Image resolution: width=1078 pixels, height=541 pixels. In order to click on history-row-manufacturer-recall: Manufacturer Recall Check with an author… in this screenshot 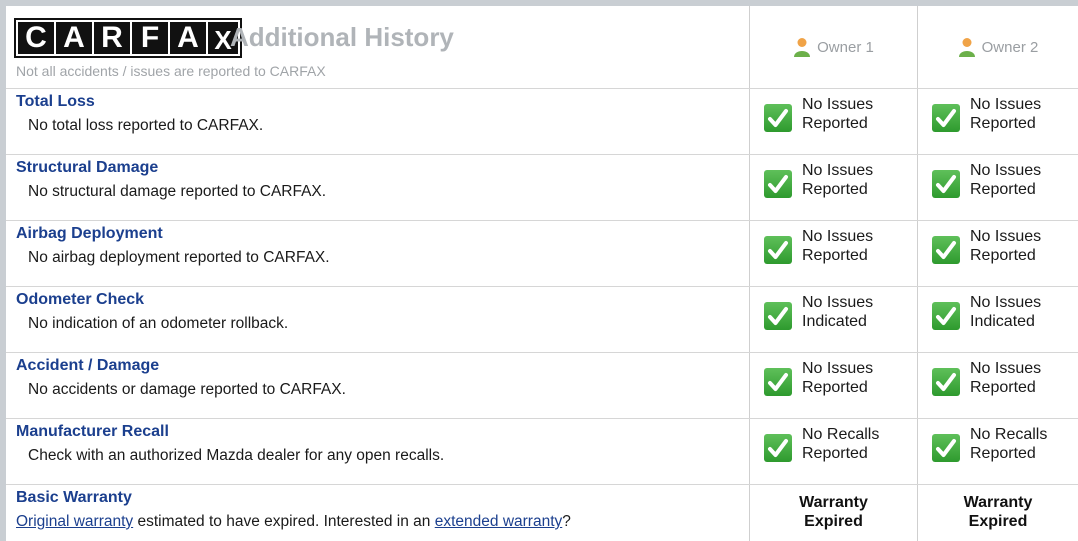, I will do `click(542, 451)`.